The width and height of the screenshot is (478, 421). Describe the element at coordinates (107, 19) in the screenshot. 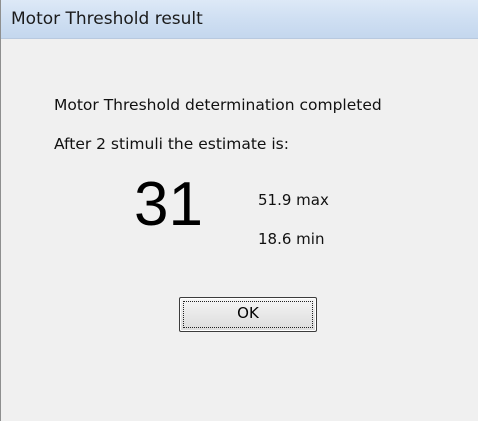

I see `window-title: Motor Threshold result` at that location.